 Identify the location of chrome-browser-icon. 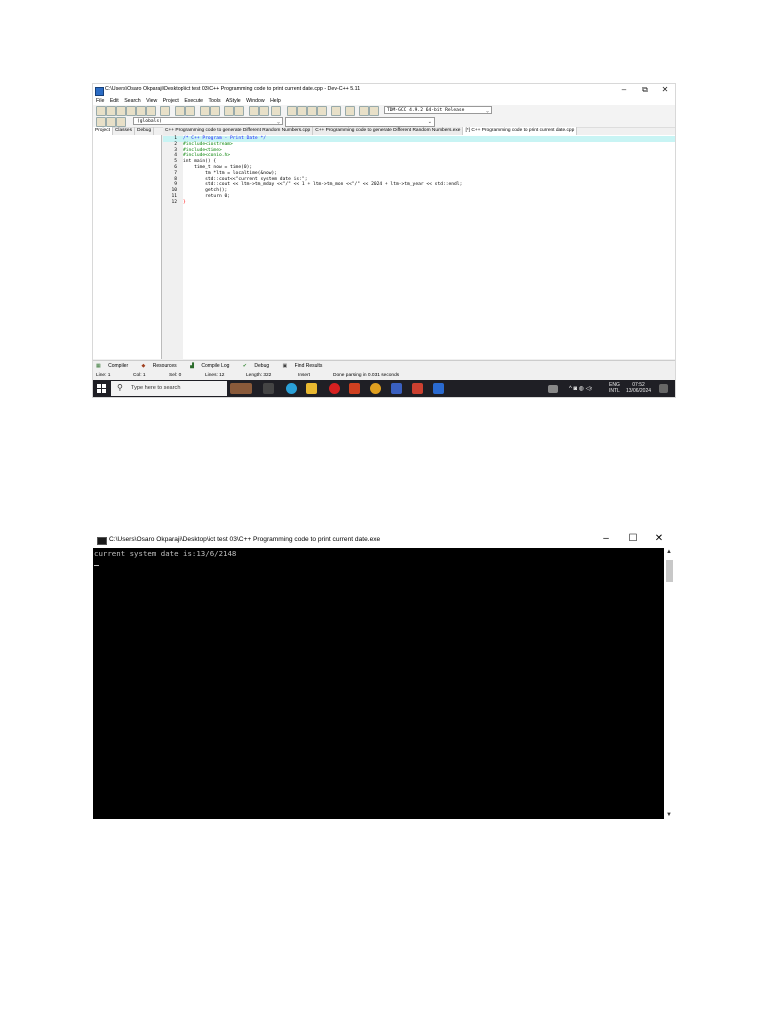
(375, 388).